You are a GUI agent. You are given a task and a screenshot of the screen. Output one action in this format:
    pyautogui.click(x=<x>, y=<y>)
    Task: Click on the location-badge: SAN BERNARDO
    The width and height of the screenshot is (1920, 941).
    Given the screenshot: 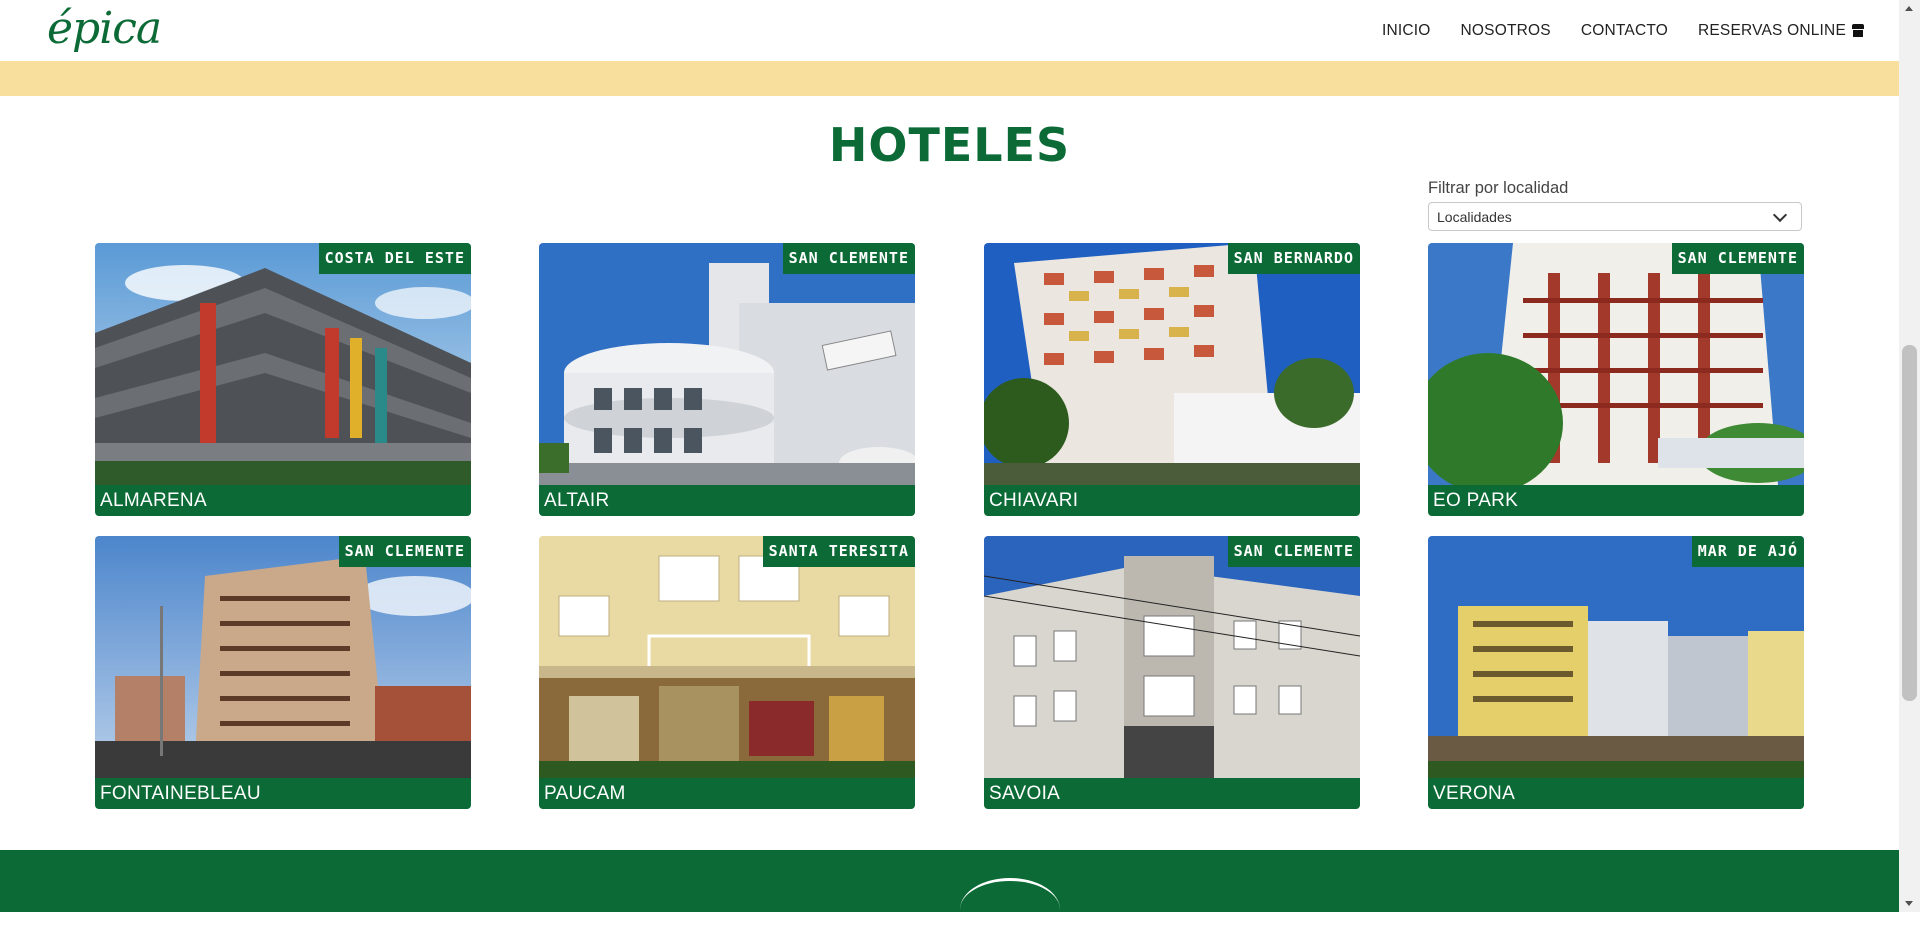 What is the action you would take?
    pyautogui.click(x=1293, y=258)
    